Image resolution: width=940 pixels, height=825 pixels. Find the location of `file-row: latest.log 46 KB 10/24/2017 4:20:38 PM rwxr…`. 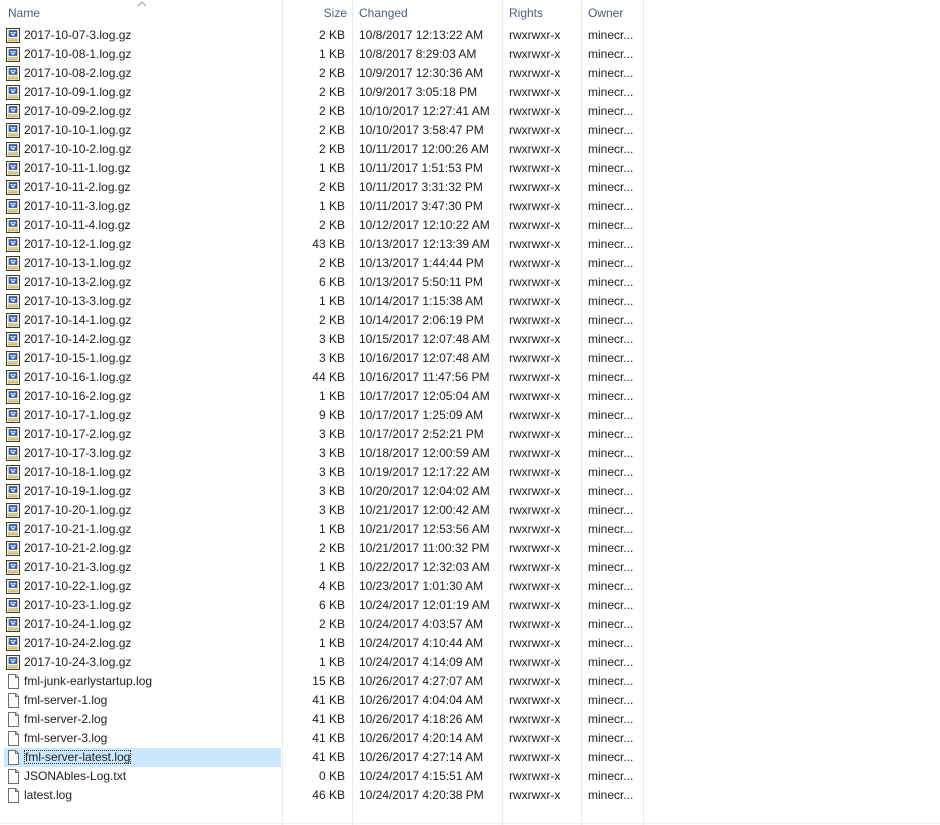

file-row: latest.log 46 KB 10/24/2017 4:20:38 PM rwxr… is located at coordinates (322, 795).